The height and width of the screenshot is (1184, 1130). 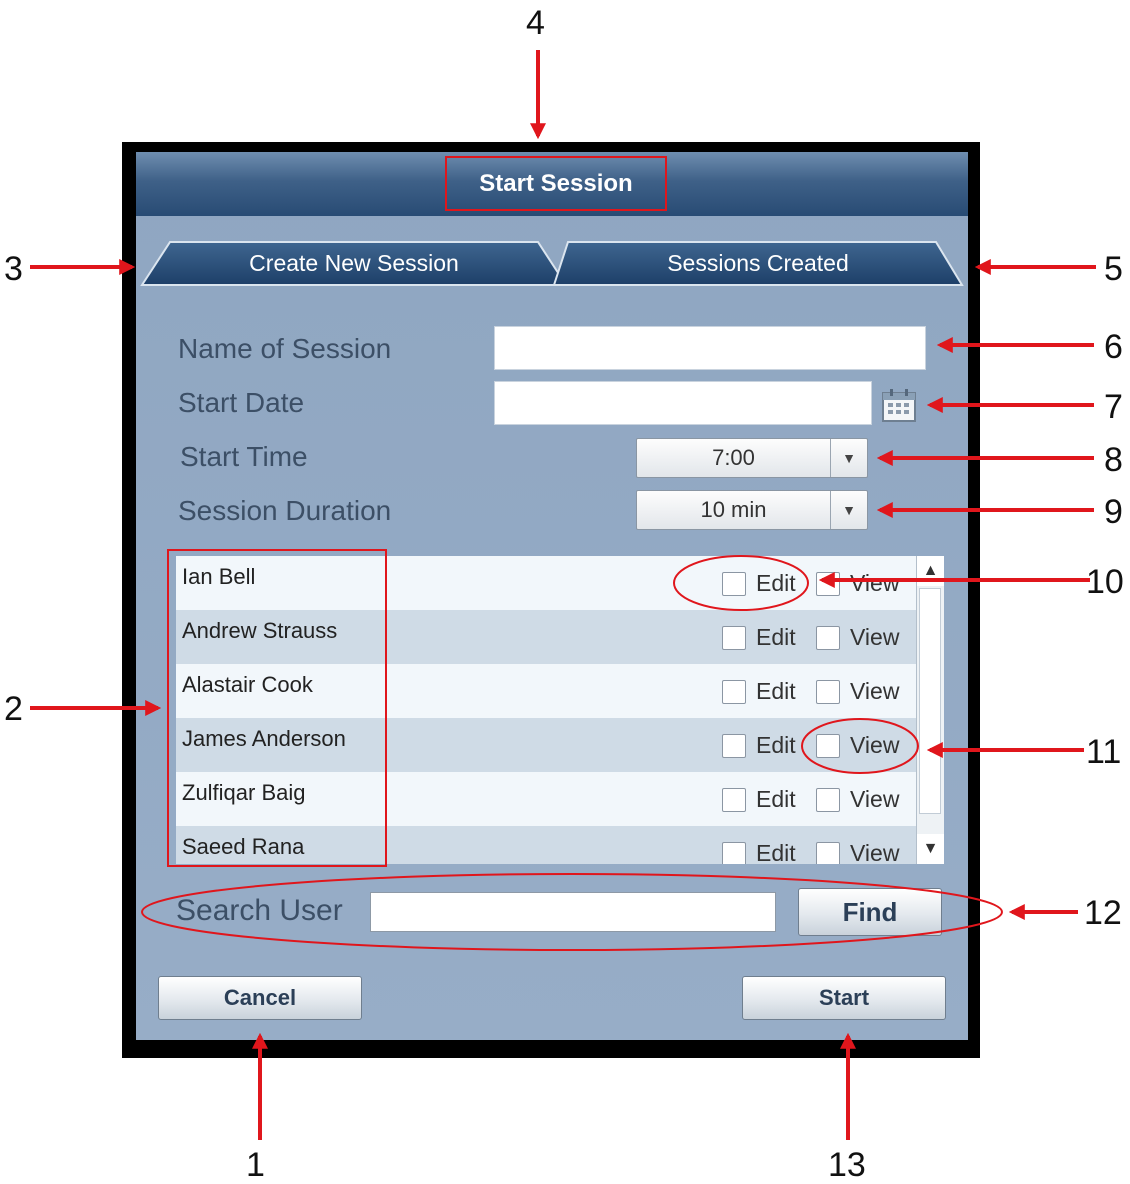 I want to click on callout-4: 4, so click(x=535, y=23).